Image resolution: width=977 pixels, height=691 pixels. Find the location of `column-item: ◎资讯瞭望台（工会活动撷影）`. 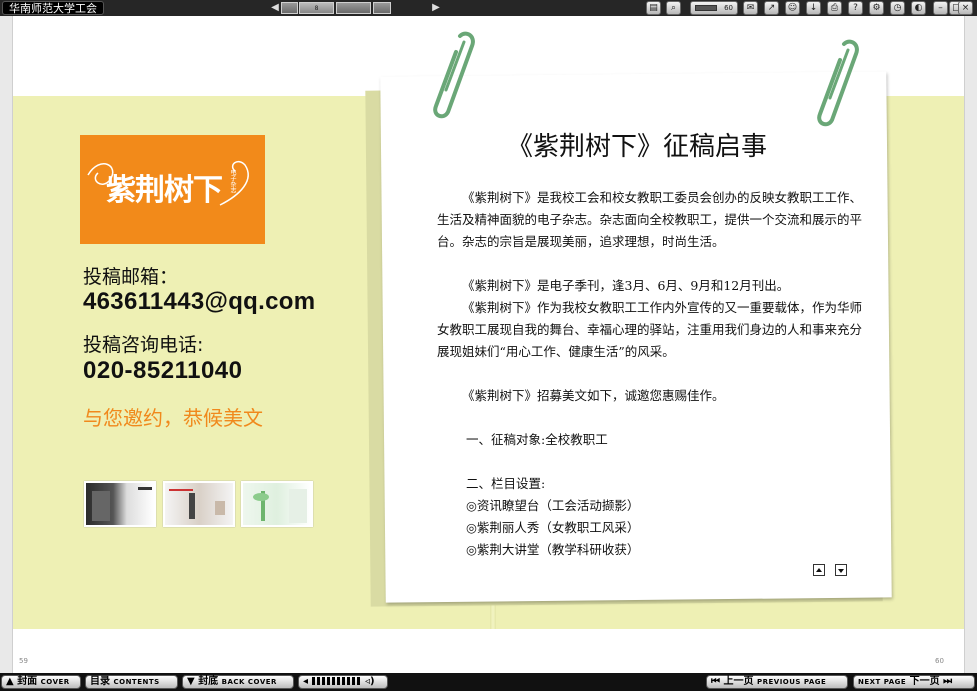

column-item: ◎资讯瞭望台（工会活动撷影） is located at coordinates (553, 505).